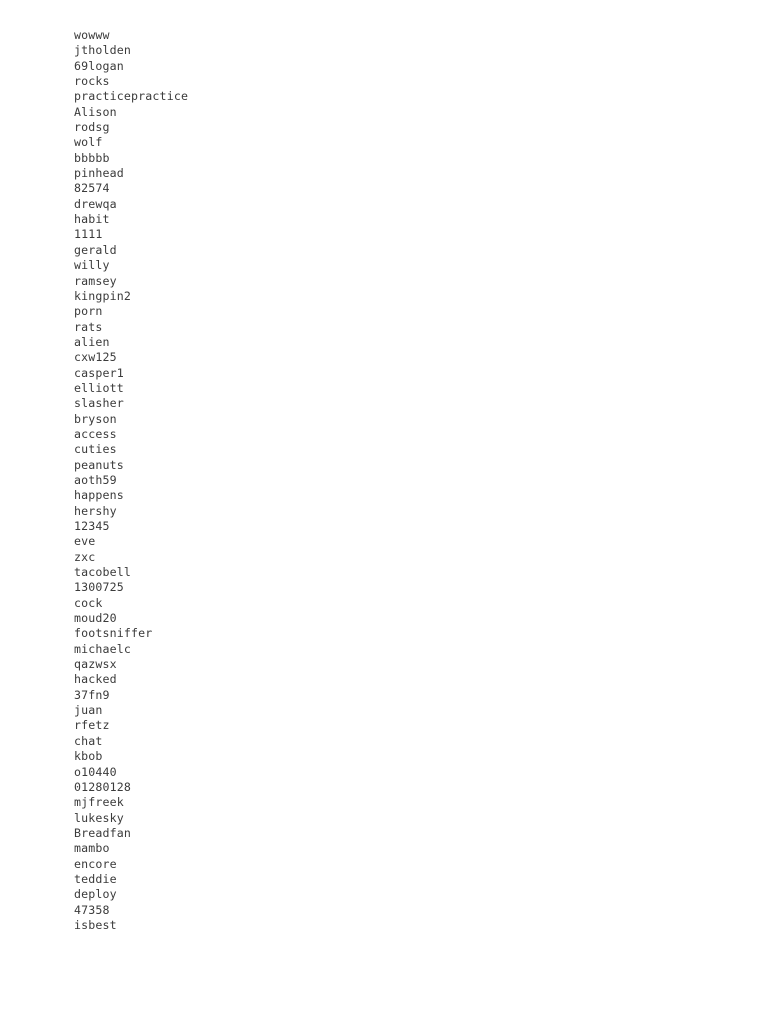 The height and width of the screenshot is (1024, 768). What do you see at coordinates (92, 219) in the screenshot?
I see `list-item: habit` at bounding box center [92, 219].